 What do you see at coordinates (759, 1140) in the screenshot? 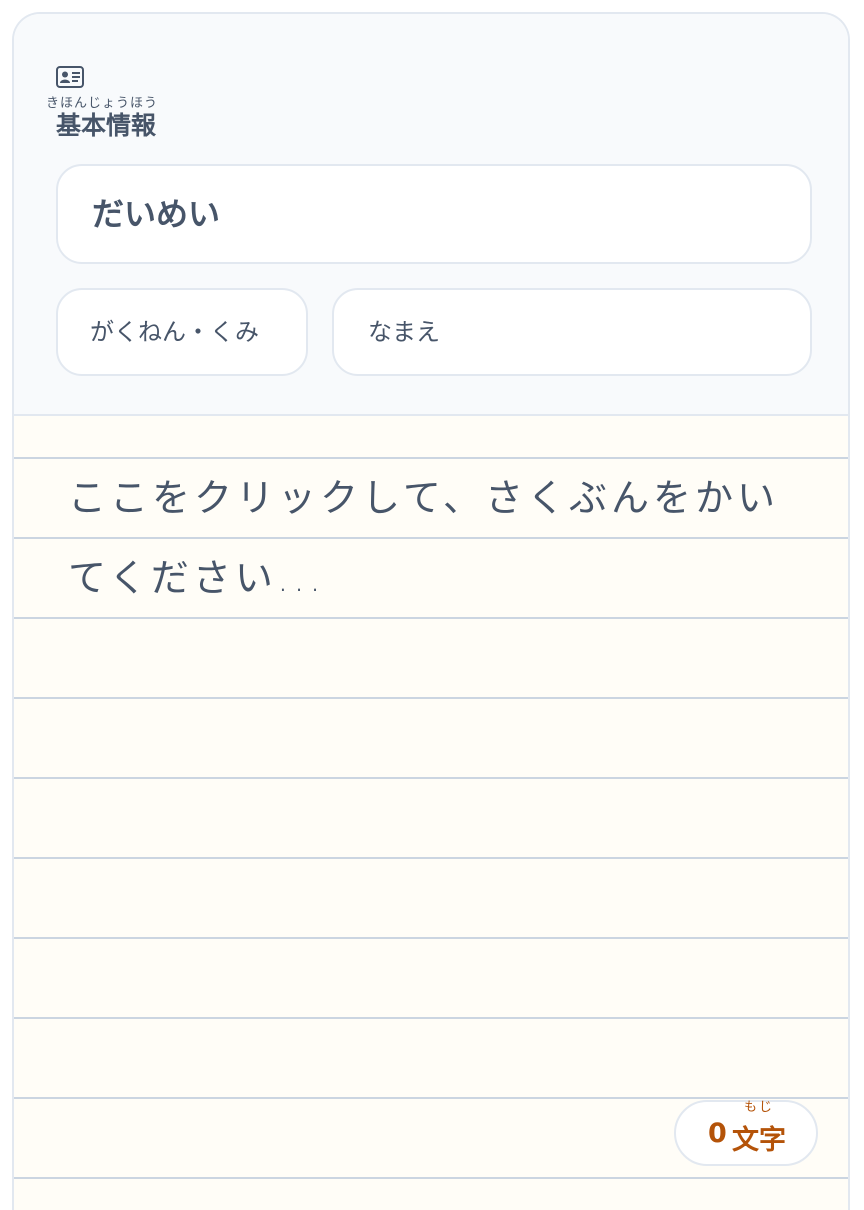
I see `counter-unit: 文字` at bounding box center [759, 1140].